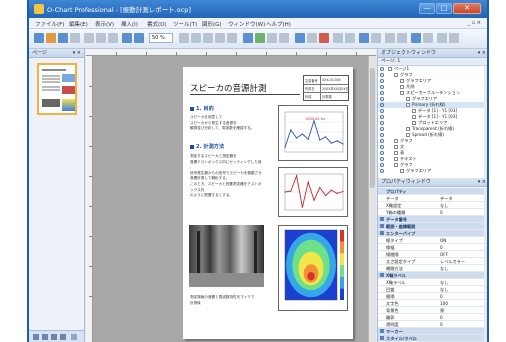 The height and width of the screenshot is (342, 506). I want to click on open-icon, so click(51, 38).